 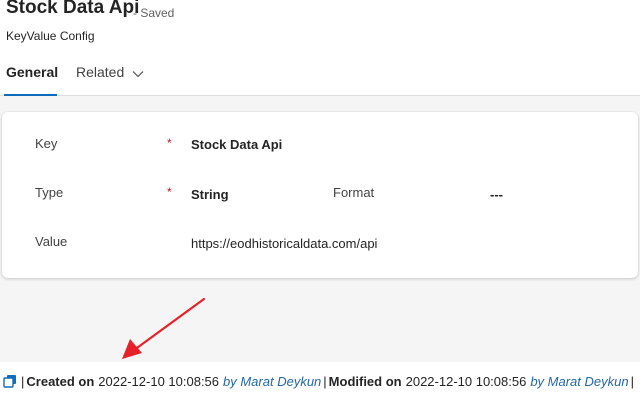 I want to click on annotation-arrow-icon, so click(x=164, y=328).